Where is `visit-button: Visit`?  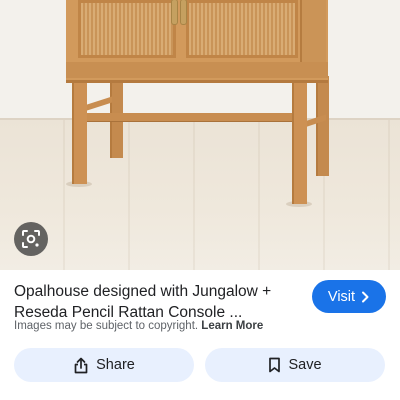
visit-button: Visit is located at coordinates (349, 296).